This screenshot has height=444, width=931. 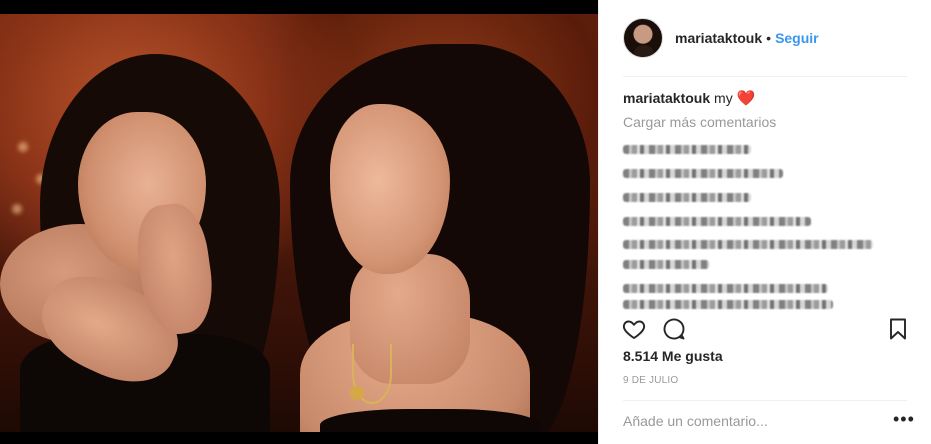 I want to click on speech-bubble-icon, so click(x=674, y=329).